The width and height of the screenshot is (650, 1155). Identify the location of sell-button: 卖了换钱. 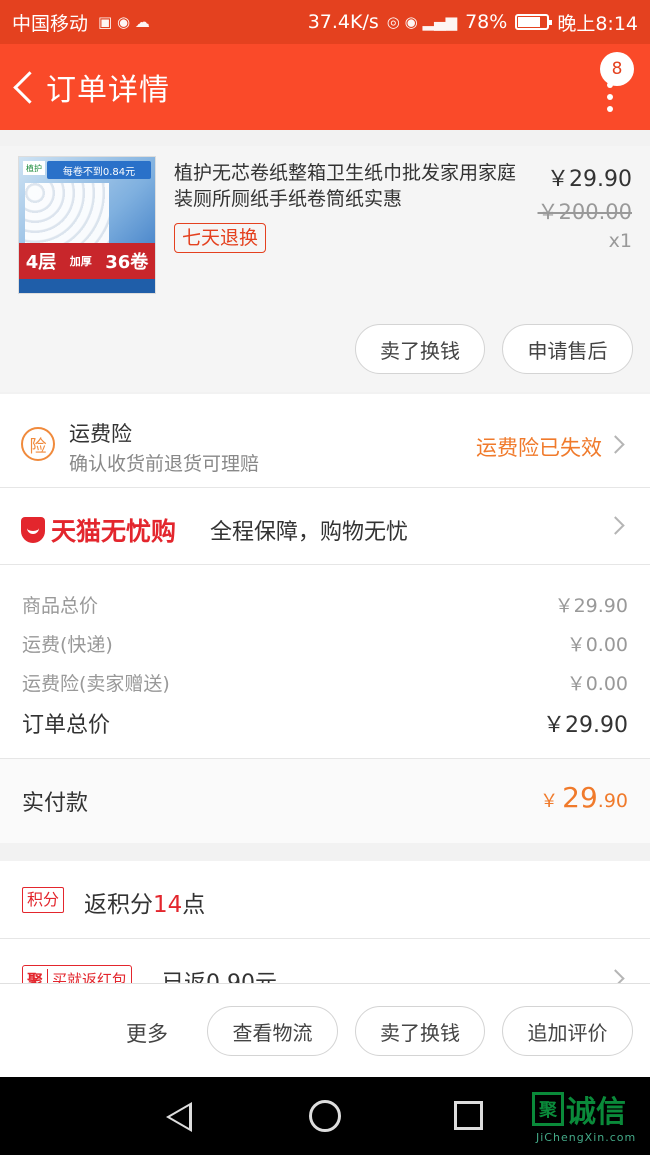
(420, 349).